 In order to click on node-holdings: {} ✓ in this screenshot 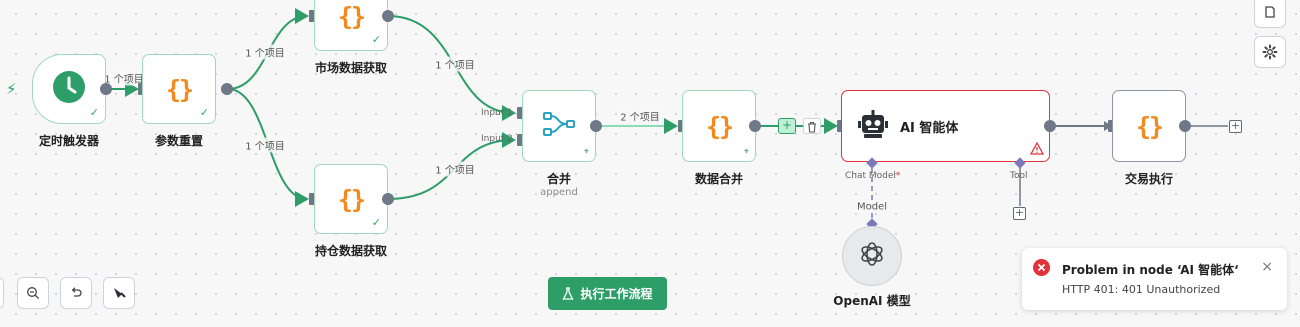, I will do `click(351, 199)`.